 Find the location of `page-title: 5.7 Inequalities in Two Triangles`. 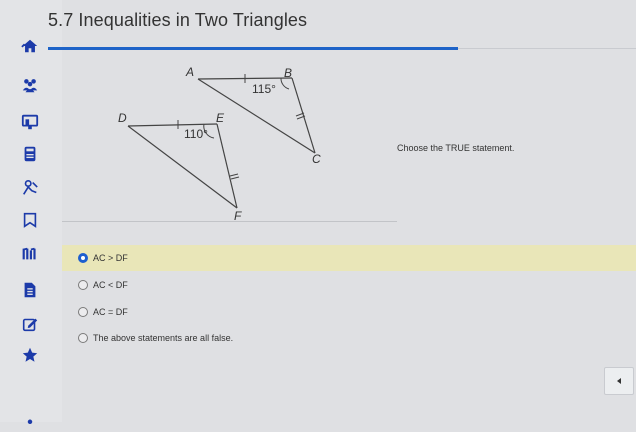

page-title: 5.7 Inequalities in Two Triangles is located at coordinates (178, 20).